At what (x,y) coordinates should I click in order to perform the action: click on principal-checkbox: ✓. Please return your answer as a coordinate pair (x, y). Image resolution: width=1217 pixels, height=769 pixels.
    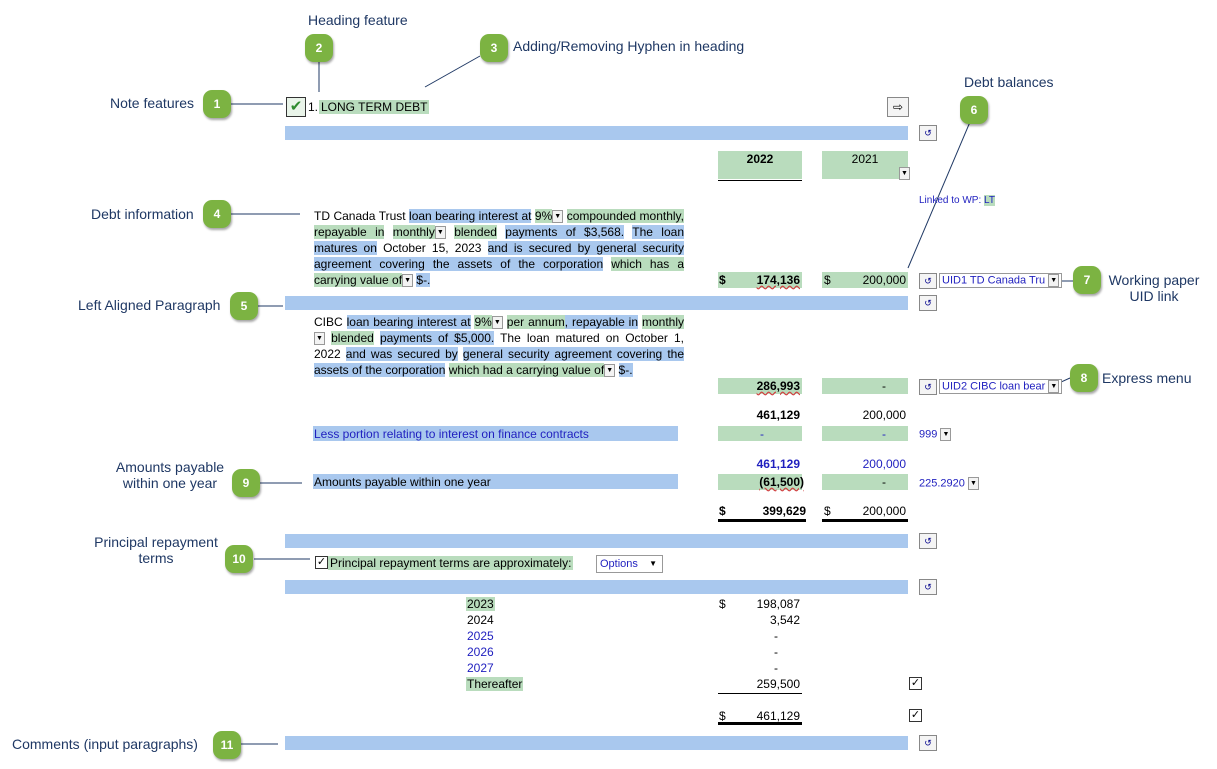
    Looking at the image, I should click on (321, 562).